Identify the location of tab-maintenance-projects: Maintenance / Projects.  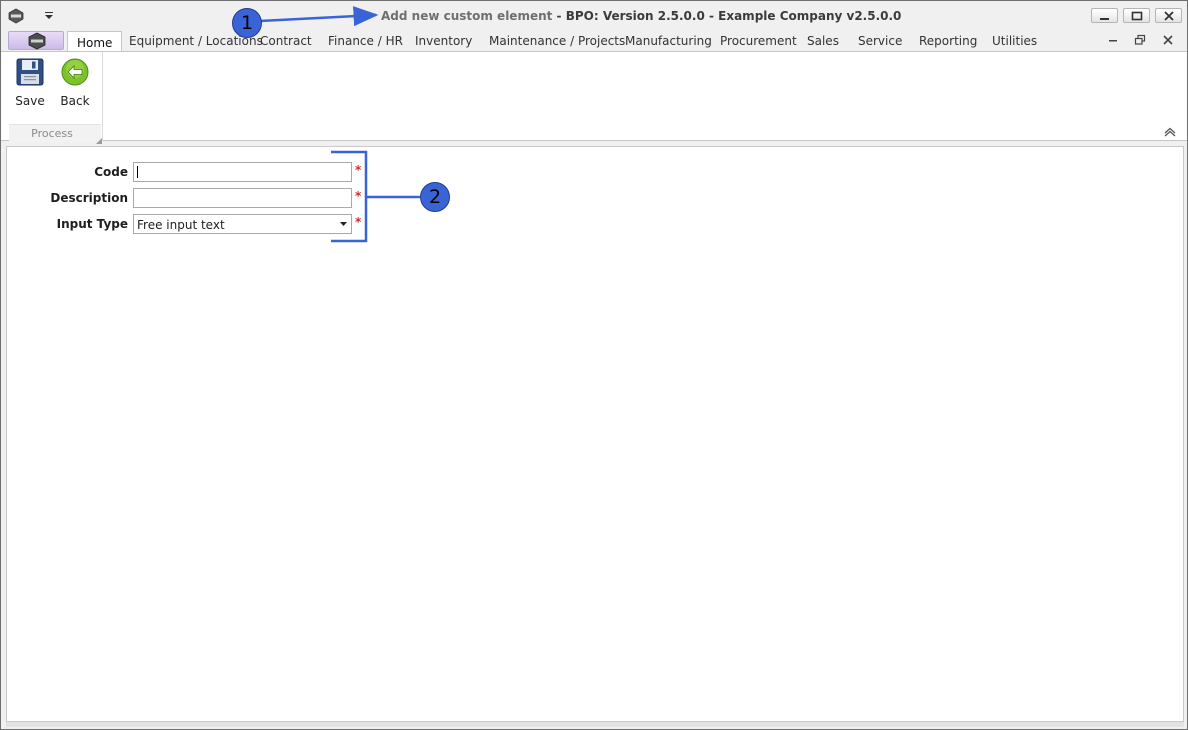
(557, 41).